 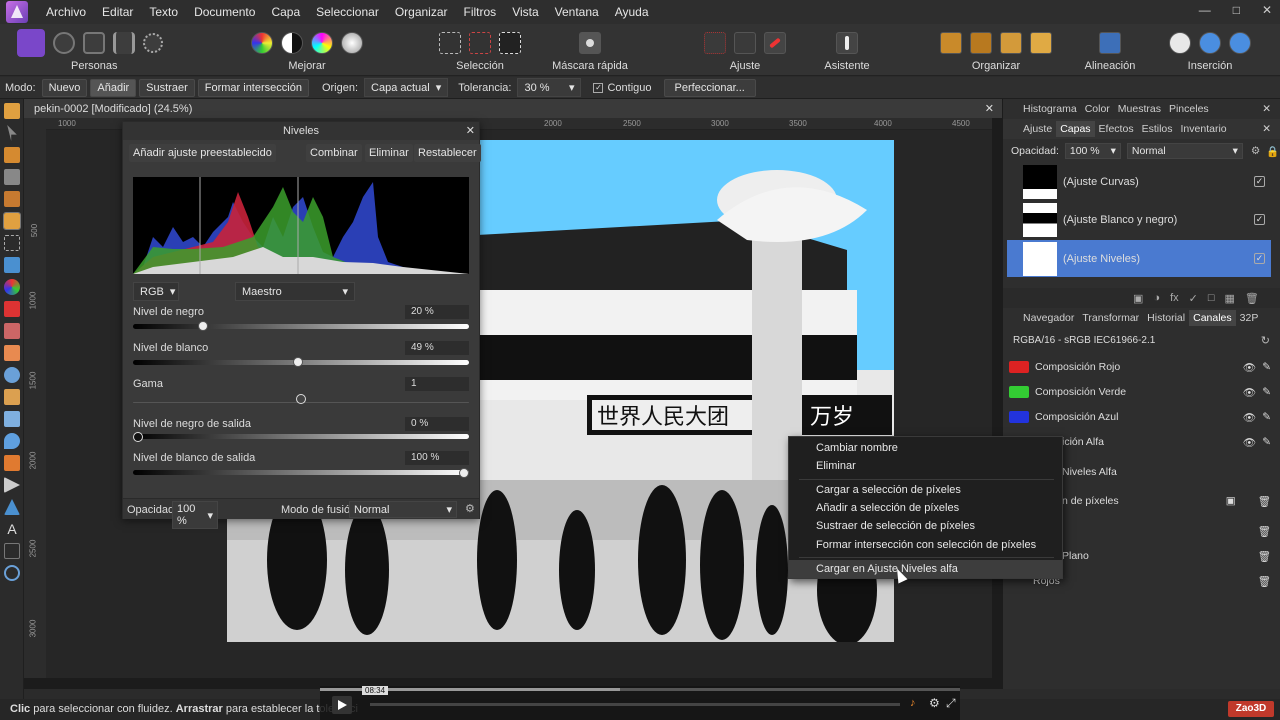 I want to click on clone-tool-icon, so click(x=12, y=397).